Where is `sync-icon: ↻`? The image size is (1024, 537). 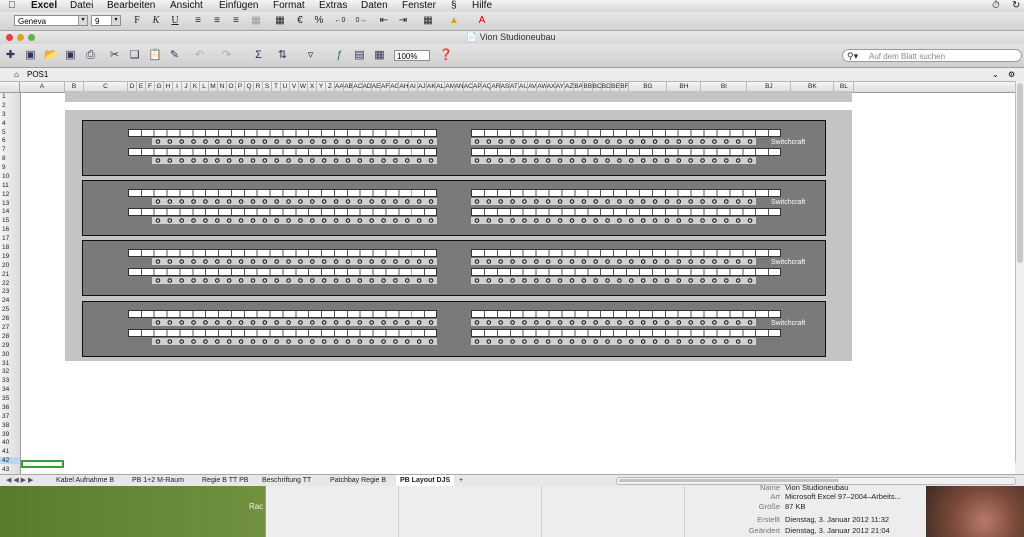
sync-icon: ↻ is located at coordinates (1016, 6).